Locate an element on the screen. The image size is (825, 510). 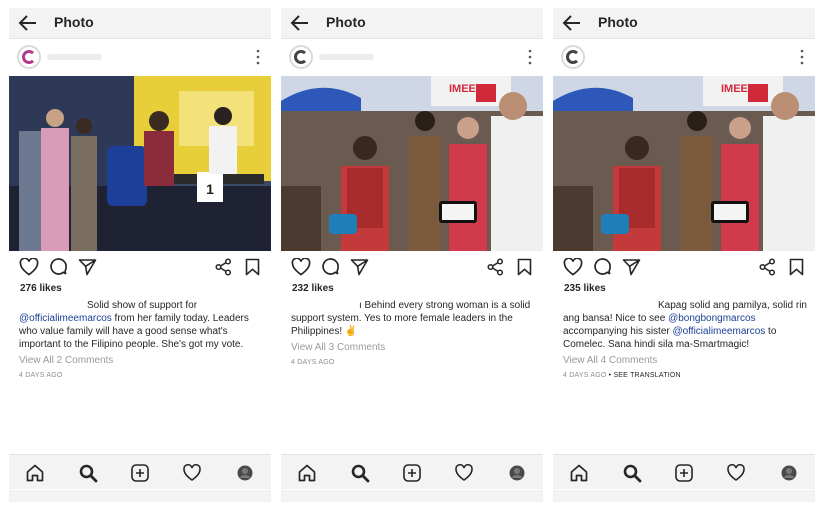
view-all-comments-link: View All 3 Comments is located at coordinates (338, 347).